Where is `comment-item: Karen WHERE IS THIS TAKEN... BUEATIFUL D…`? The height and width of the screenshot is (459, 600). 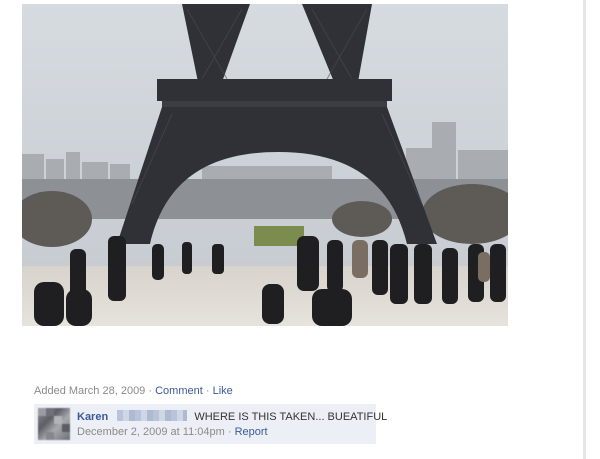 comment-item: Karen WHERE IS THIS TAKEN... BUEATIFUL D… is located at coordinates (210, 424).